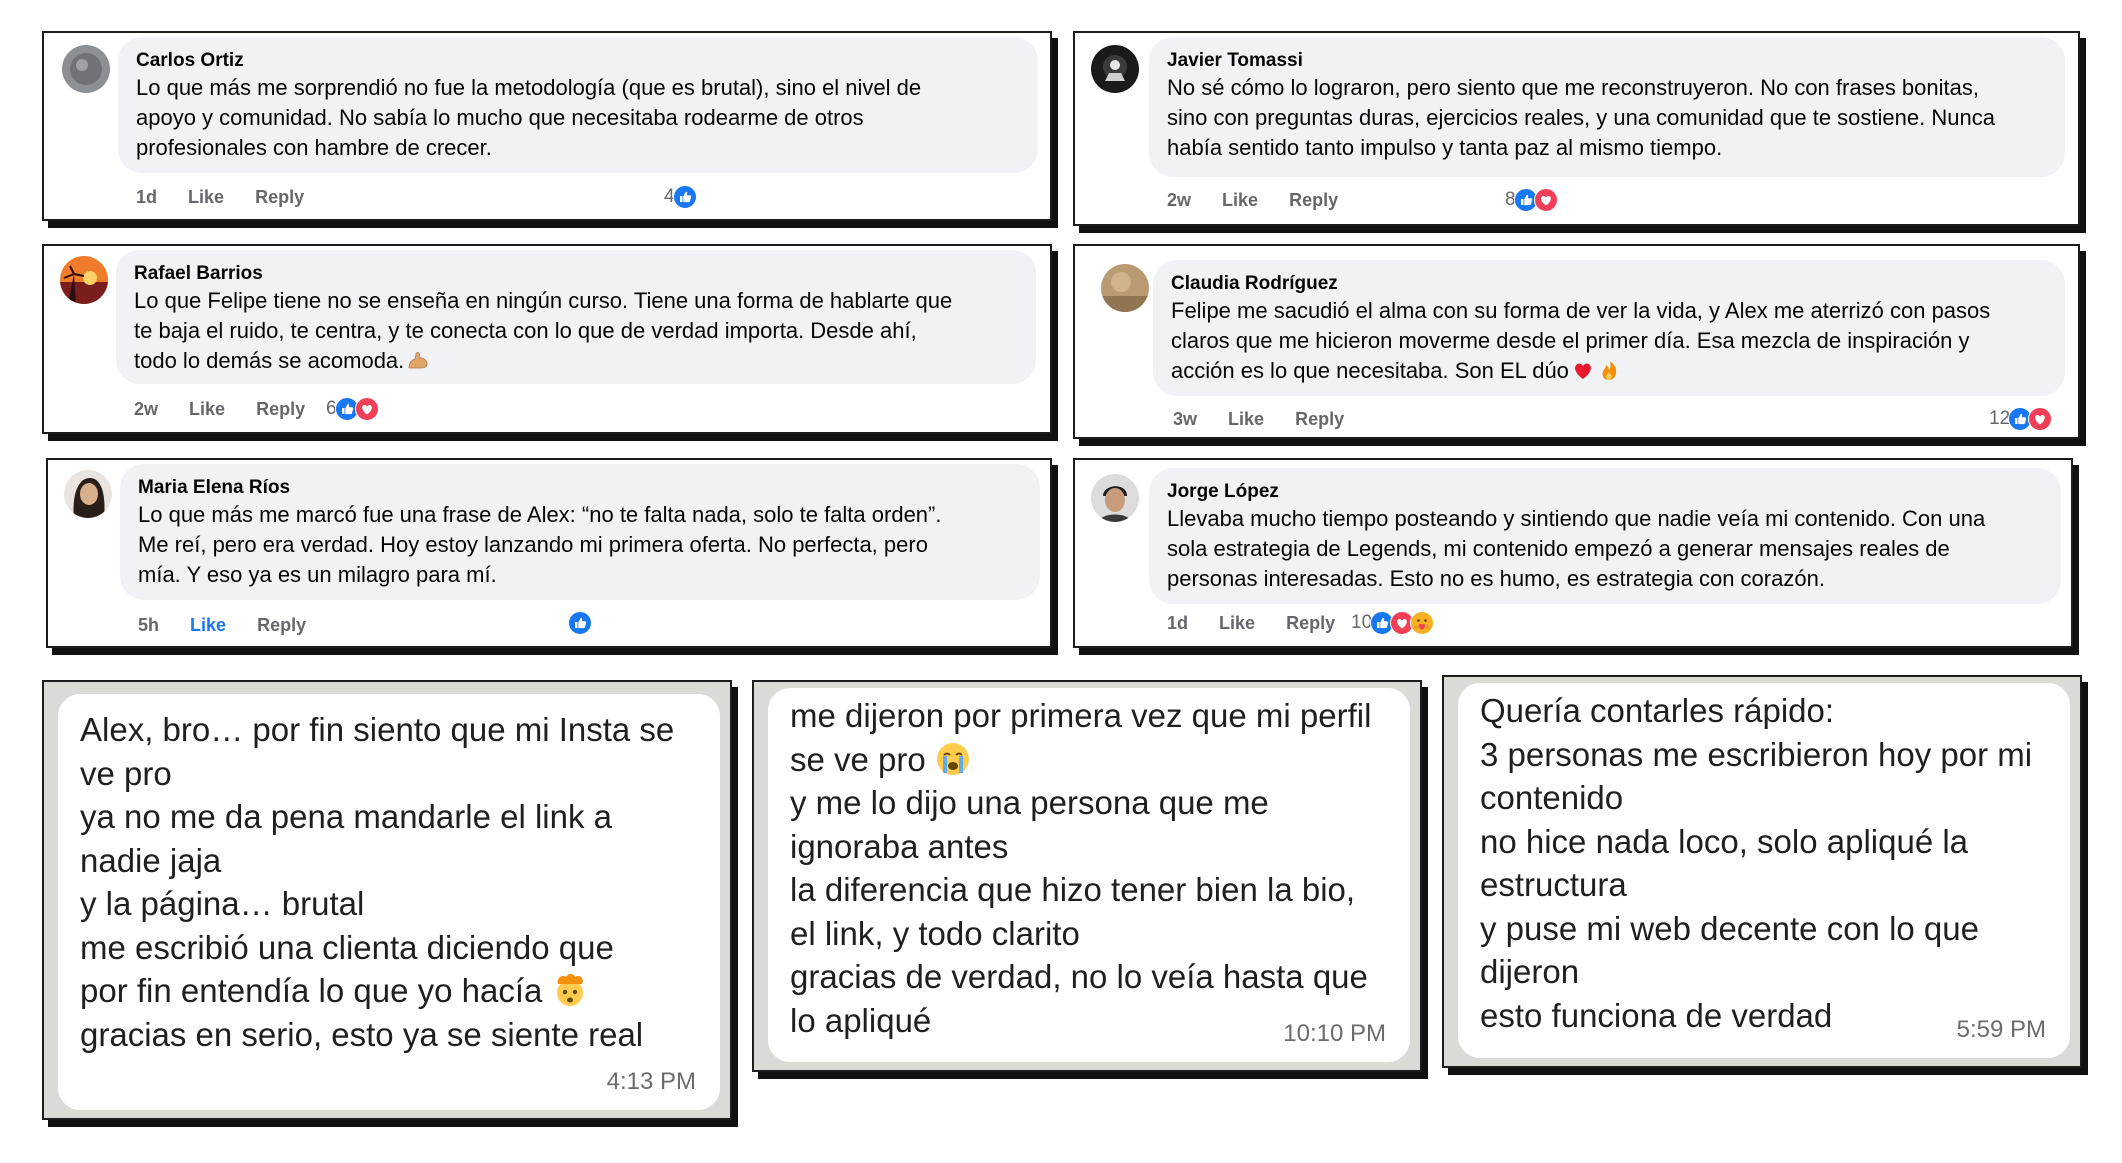 This screenshot has height=1163, width=2122. Describe the element at coordinates (1609, 370) in the screenshot. I see `fire-emoji` at that location.